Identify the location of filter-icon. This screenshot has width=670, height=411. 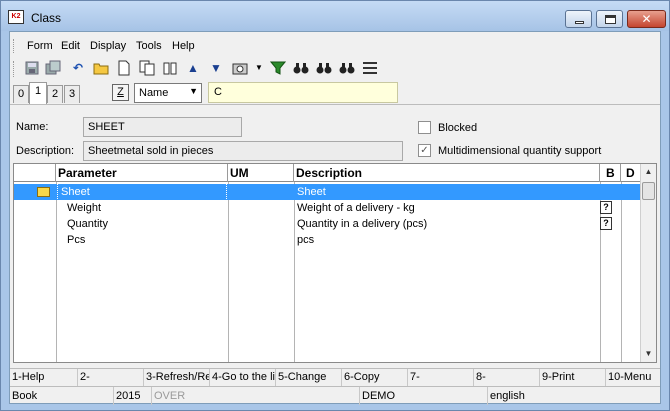
(278, 68).